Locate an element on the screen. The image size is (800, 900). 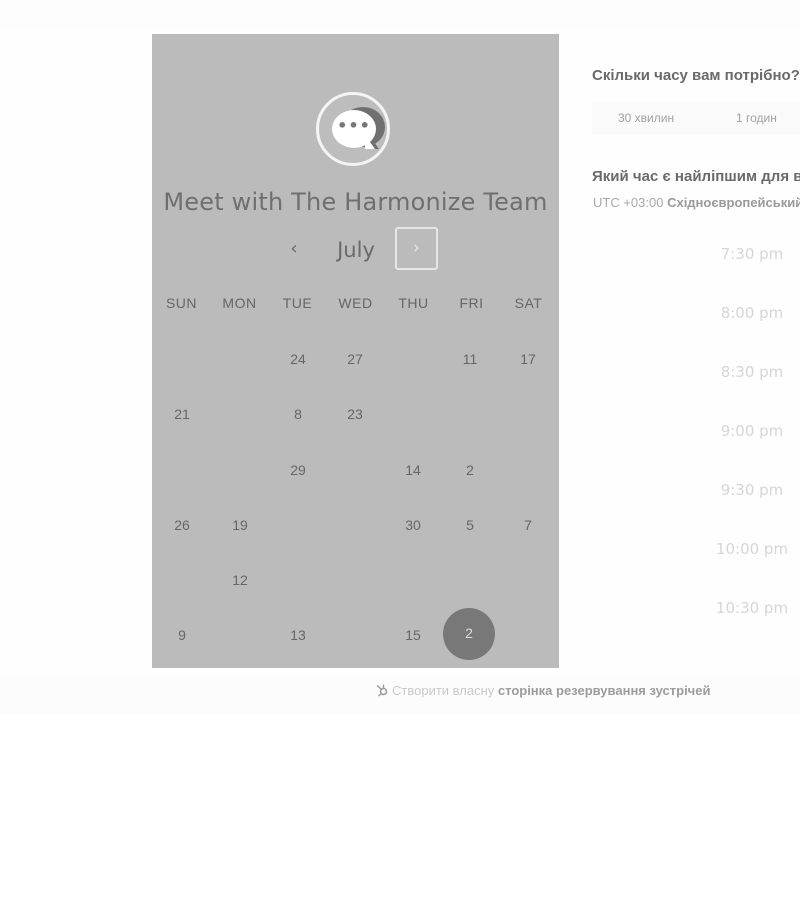
calendar-day: 14 is located at coordinates (413, 470).